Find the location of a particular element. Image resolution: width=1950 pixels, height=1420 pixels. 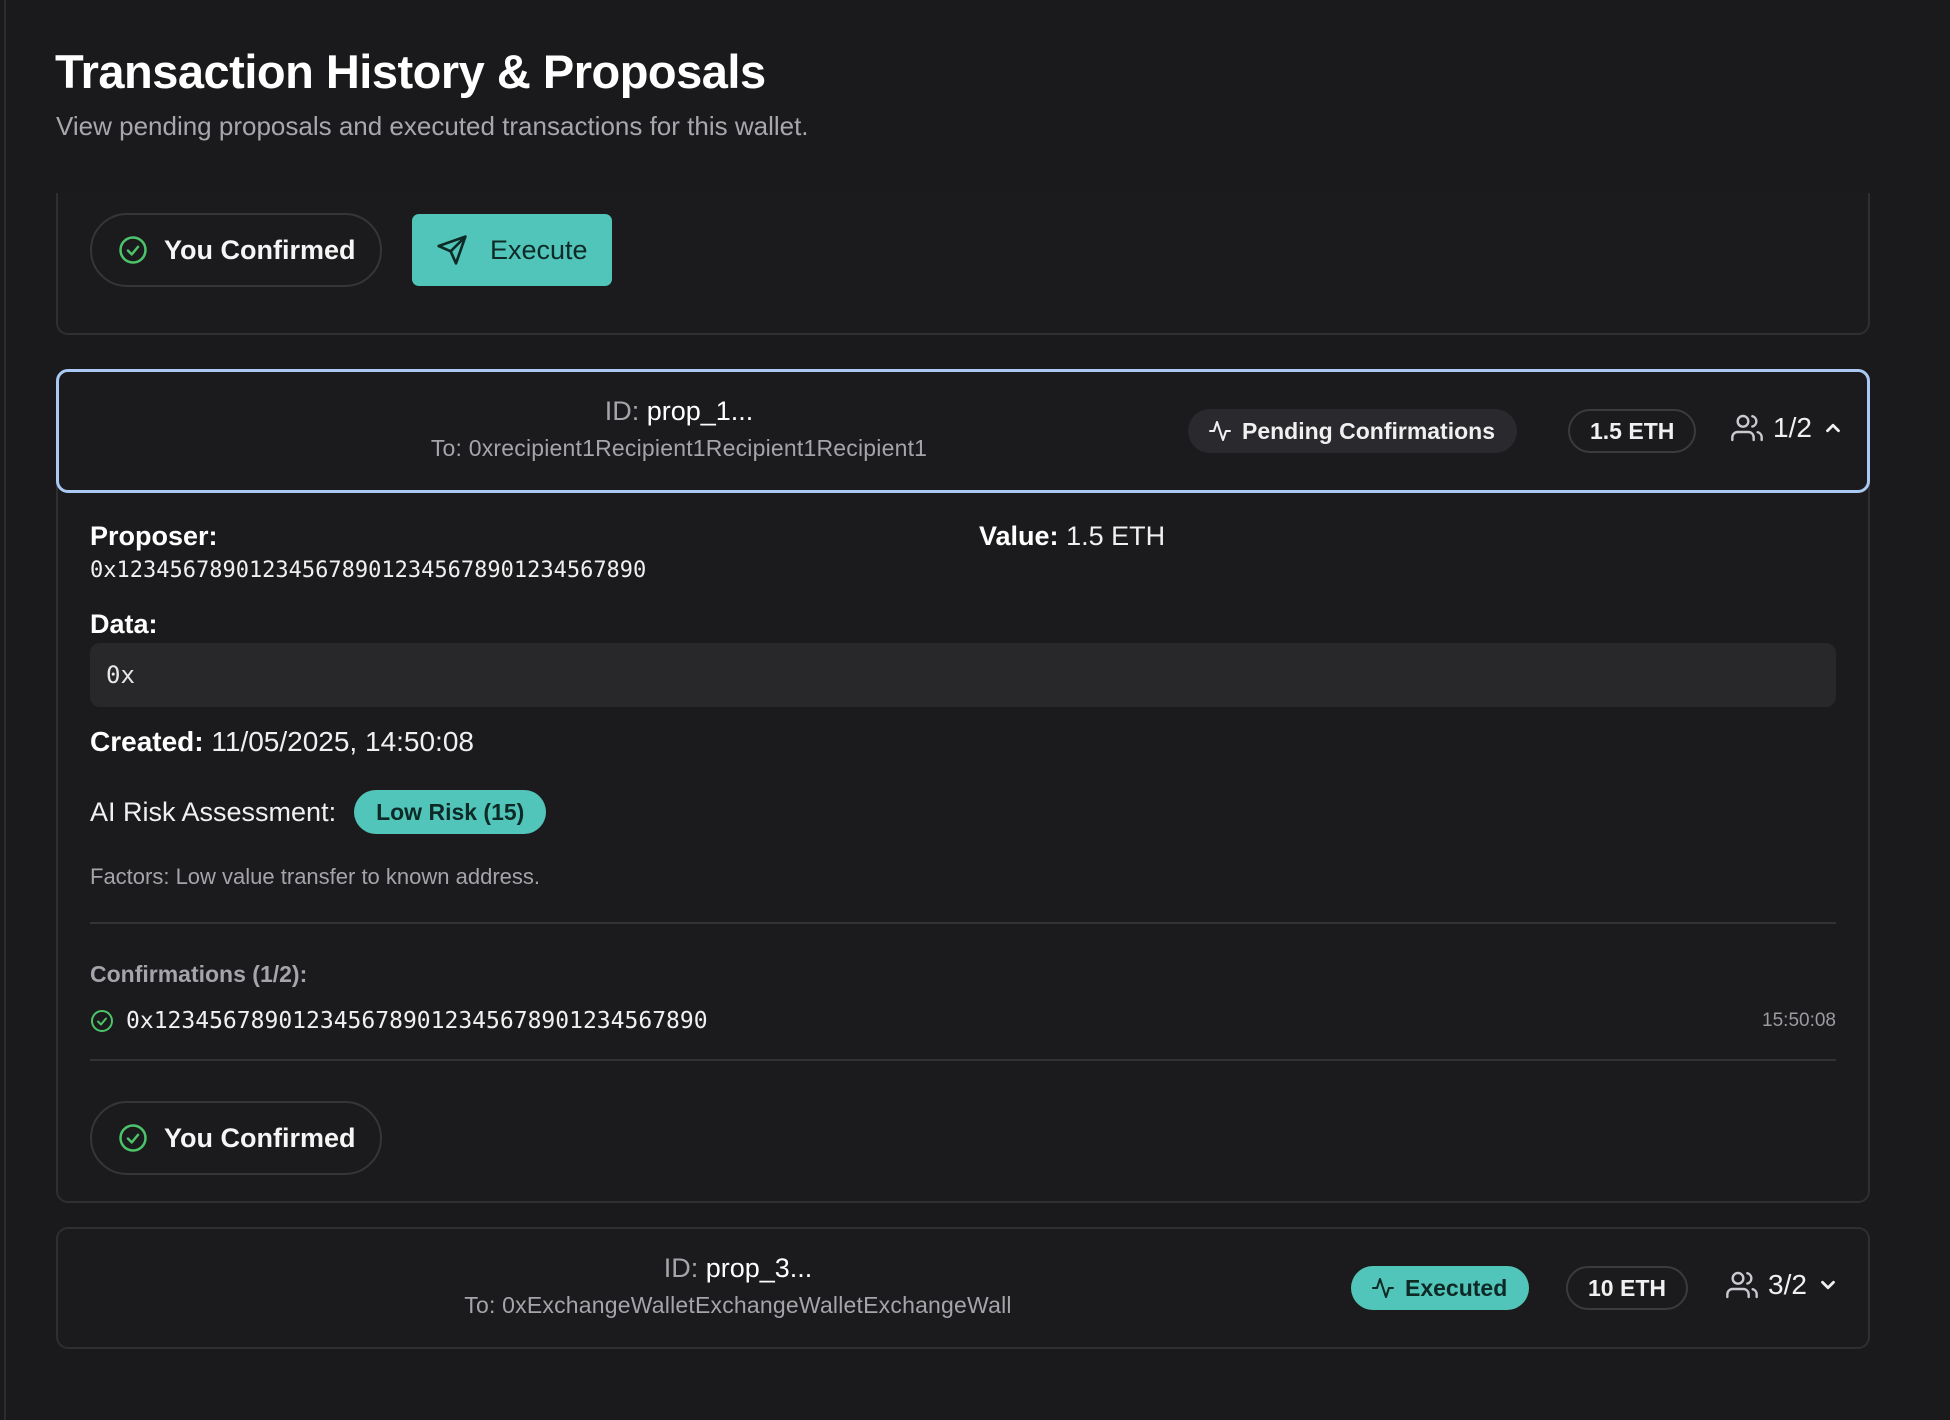

data-label: Data: is located at coordinates (124, 624).